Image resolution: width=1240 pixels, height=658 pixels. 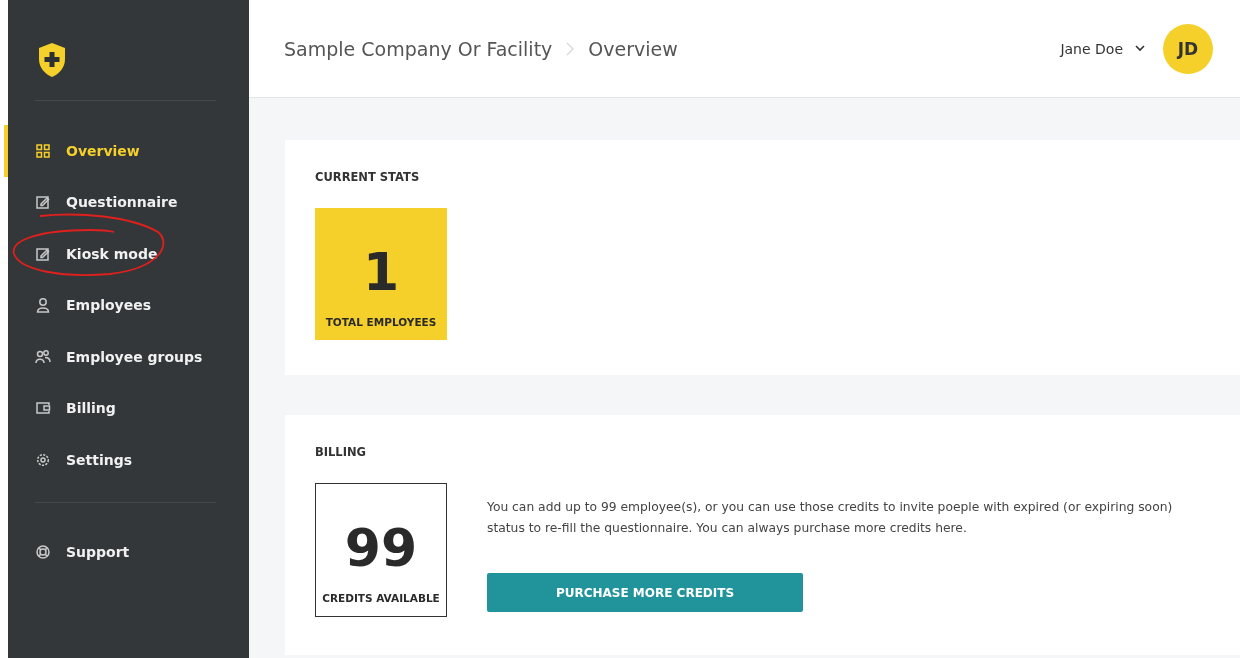 I want to click on sidebar-item: Questionnaire, so click(x=91, y=202).